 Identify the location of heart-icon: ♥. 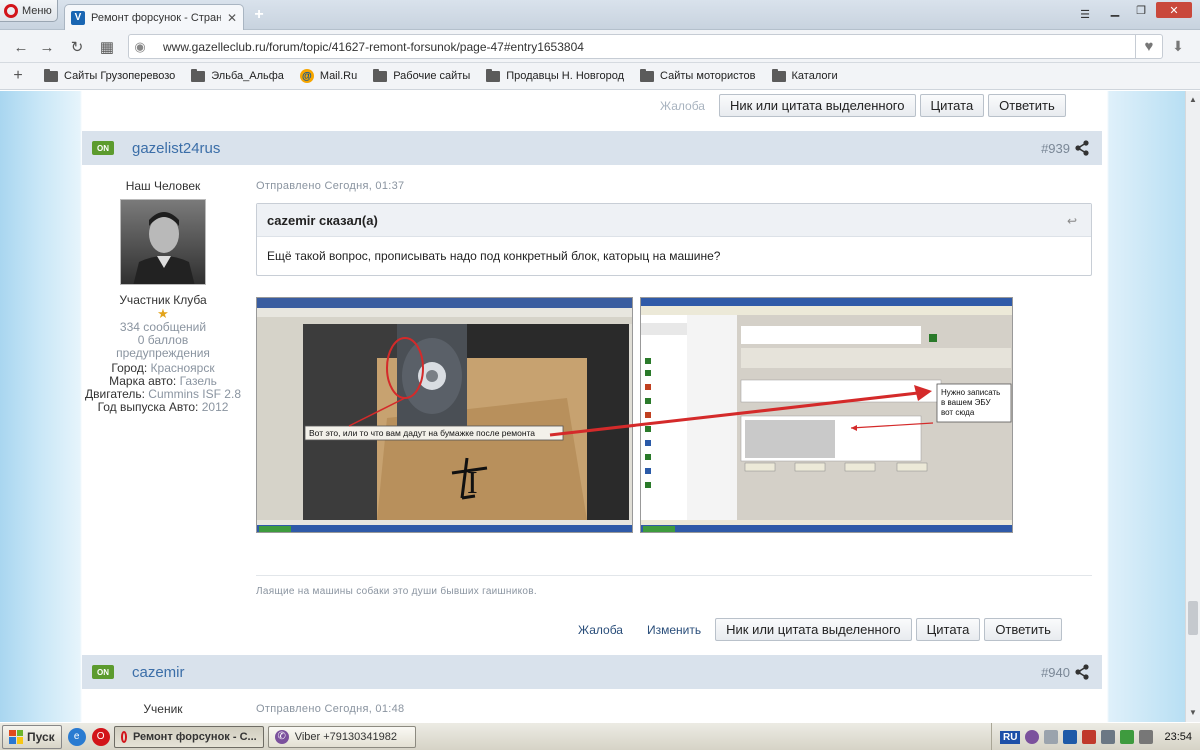
(1149, 46).